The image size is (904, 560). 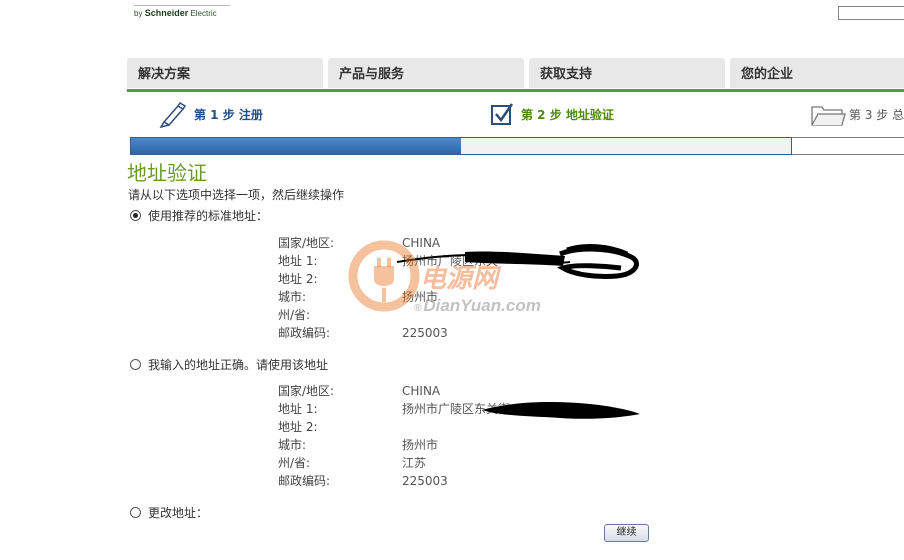 I want to click on progress-remainder, so click(x=848, y=146).